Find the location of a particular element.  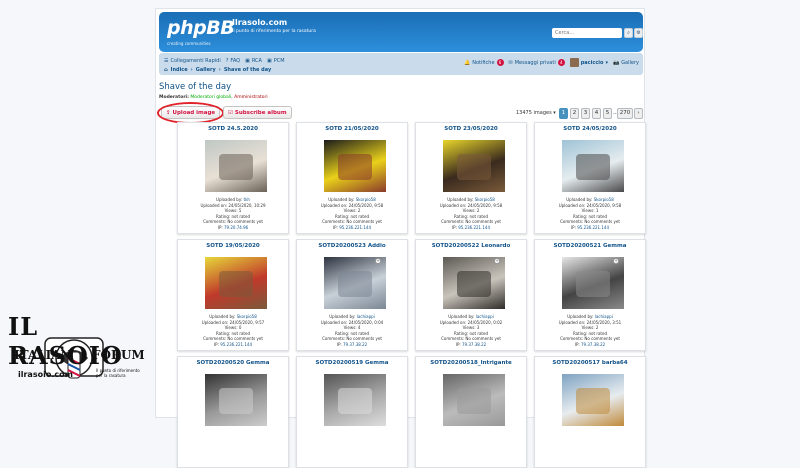

gear-icon: ⚙ is located at coordinates (638, 33).